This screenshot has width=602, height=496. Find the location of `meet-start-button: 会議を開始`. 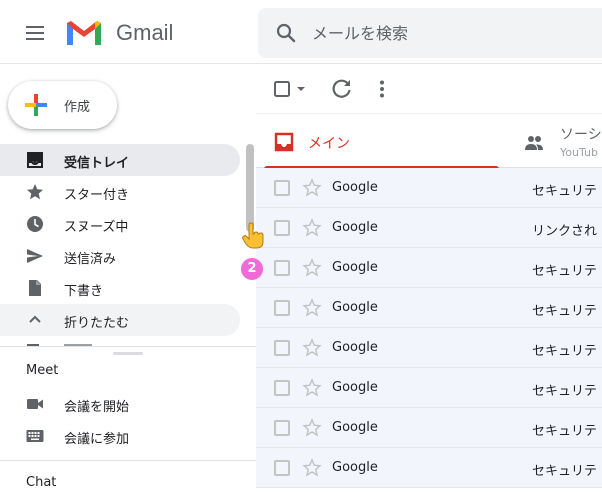

meet-start-button: 会議を開始 is located at coordinates (120, 404).